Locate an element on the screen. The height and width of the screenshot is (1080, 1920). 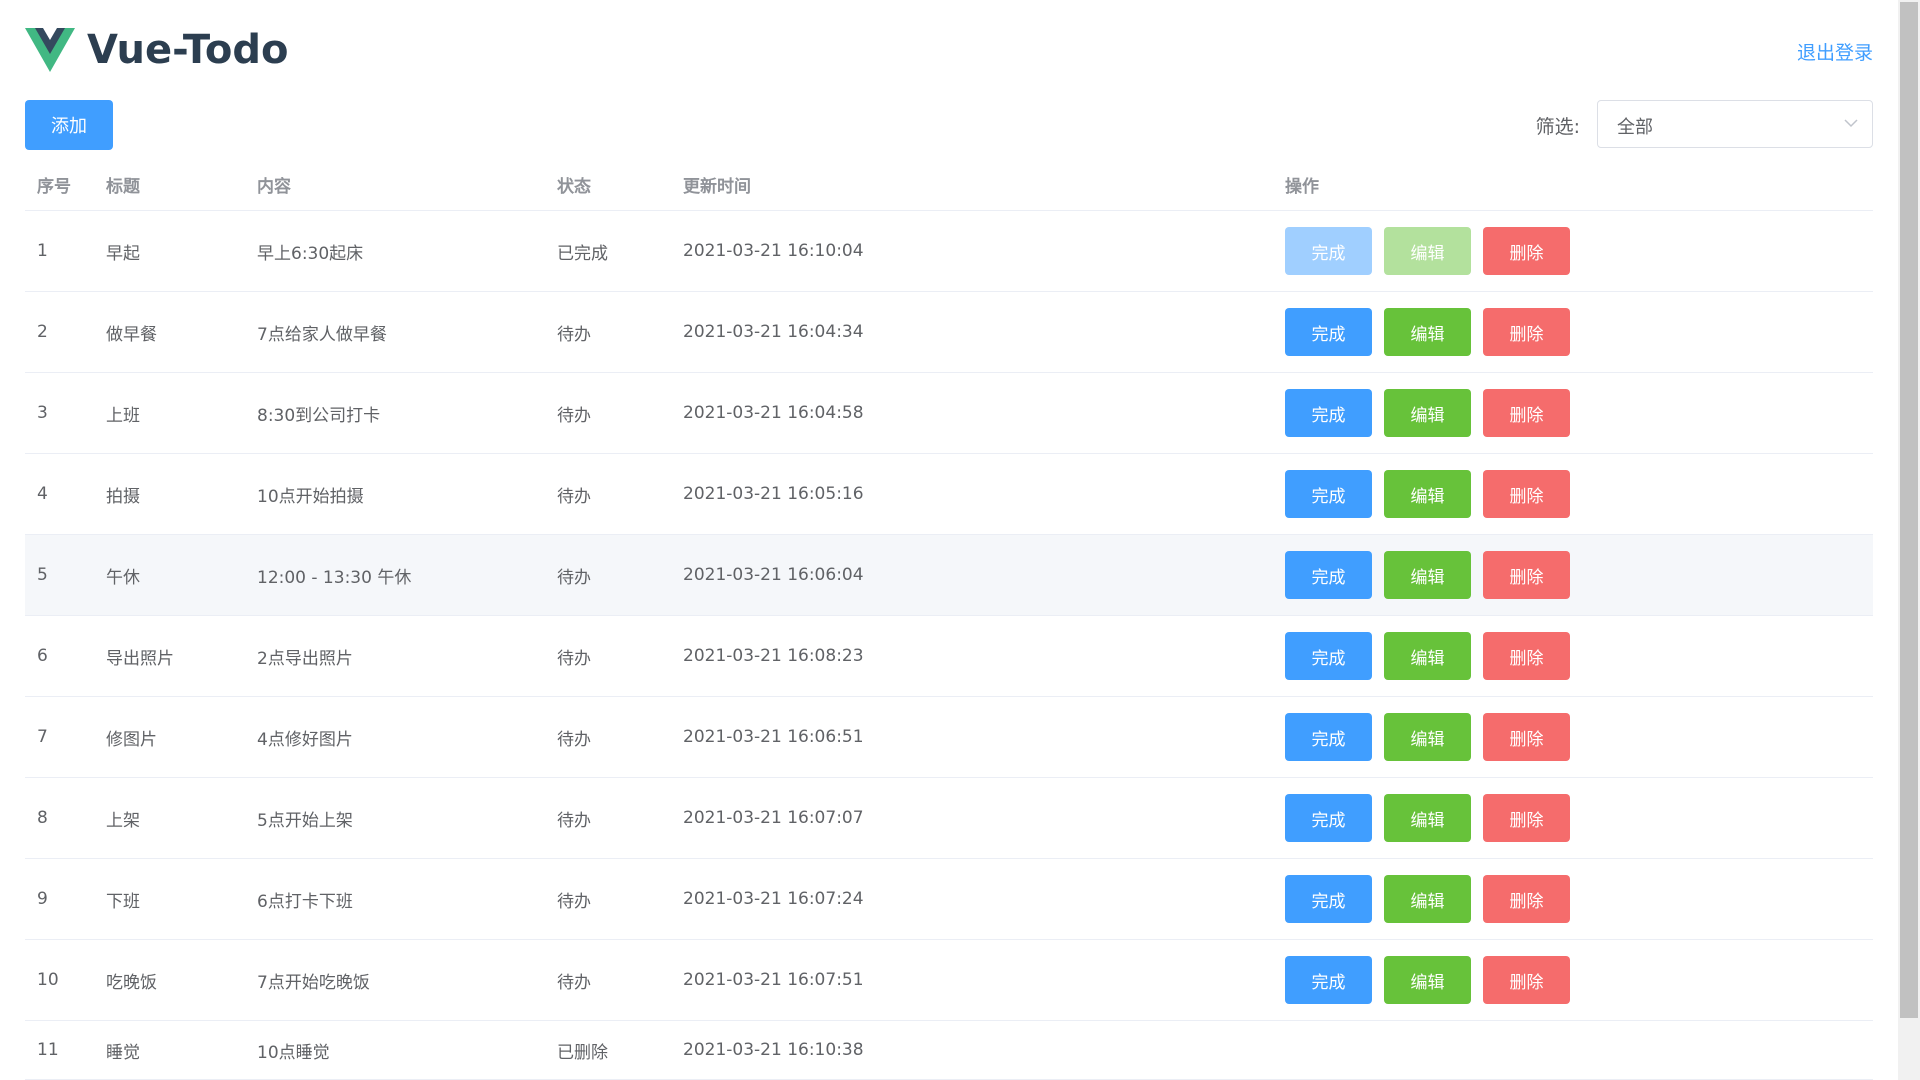
row-content: 12:00 - 13:30 午休 is located at coordinates (395, 575).